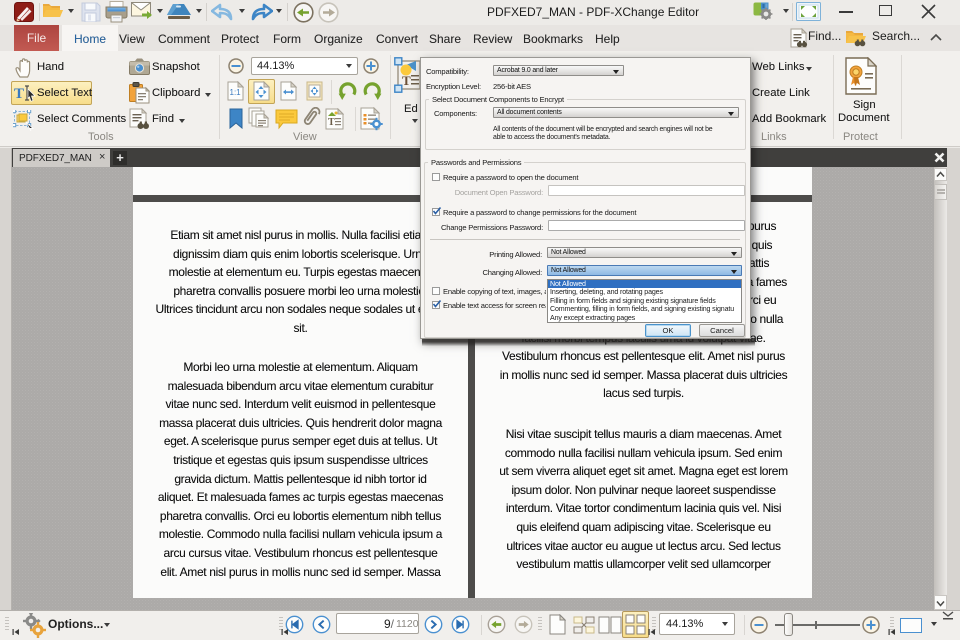 Image resolution: width=960 pixels, height=640 pixels. Describe the element at coordinates (236, 92) in the screenshot. I see `svg-text: 1:1` at that location.